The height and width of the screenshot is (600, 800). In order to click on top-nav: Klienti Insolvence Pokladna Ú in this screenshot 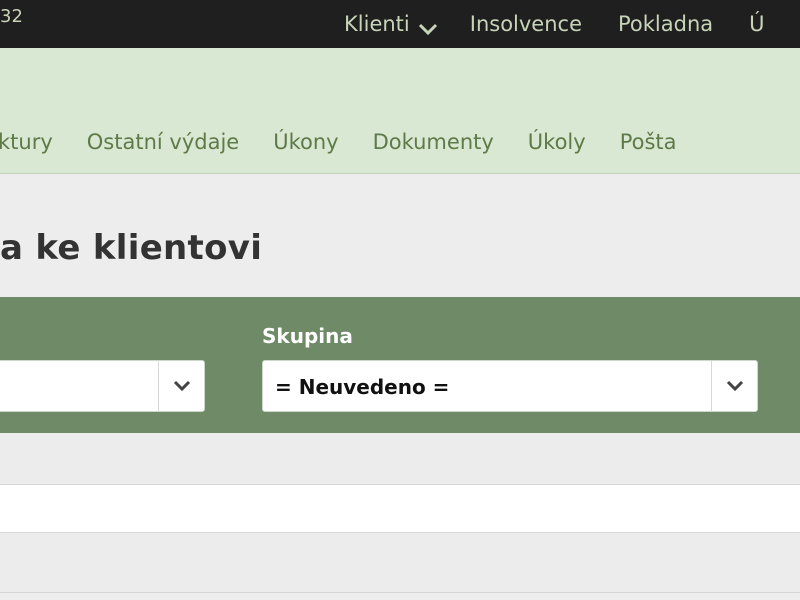, I will do `click(554, 24)`.